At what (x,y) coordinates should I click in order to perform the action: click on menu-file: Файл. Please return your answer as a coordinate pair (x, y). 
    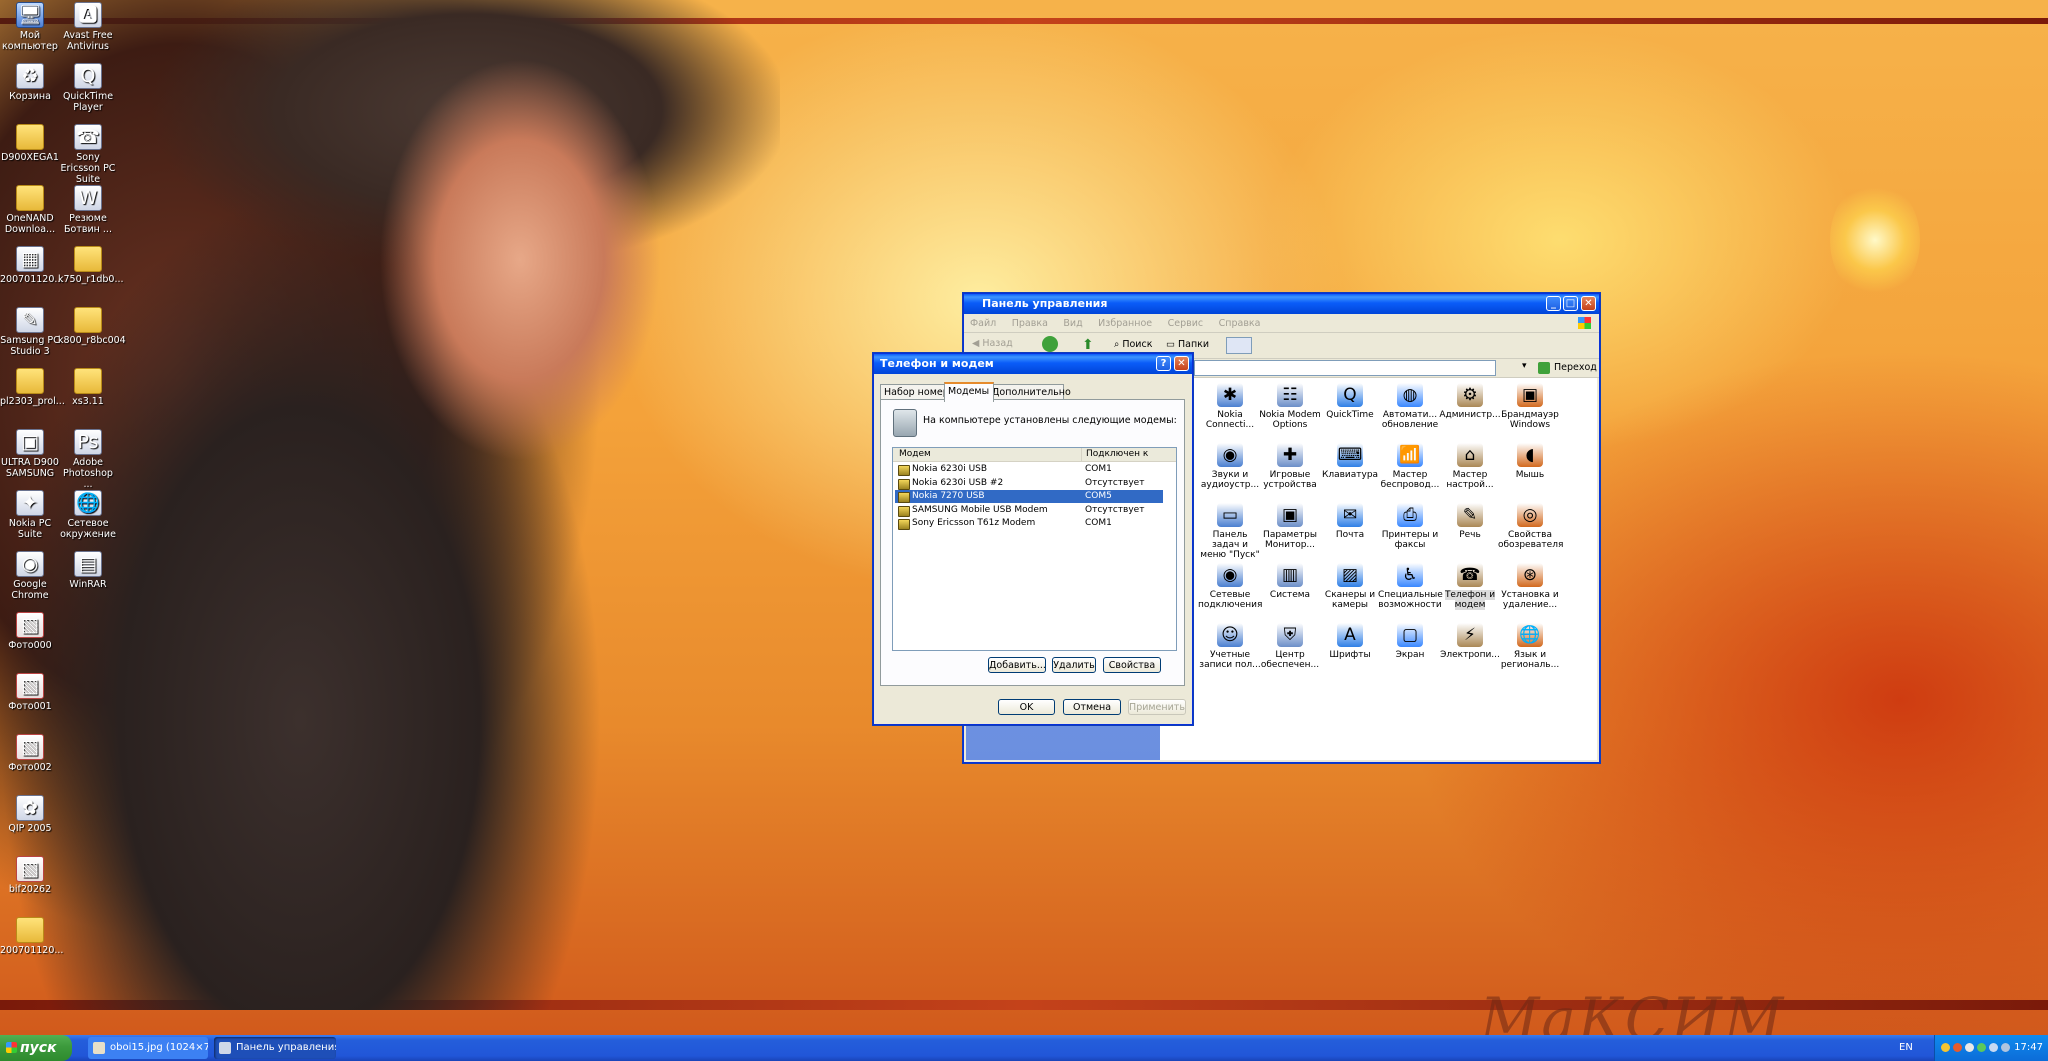
    Looking at the image, I should click on (983, 323).